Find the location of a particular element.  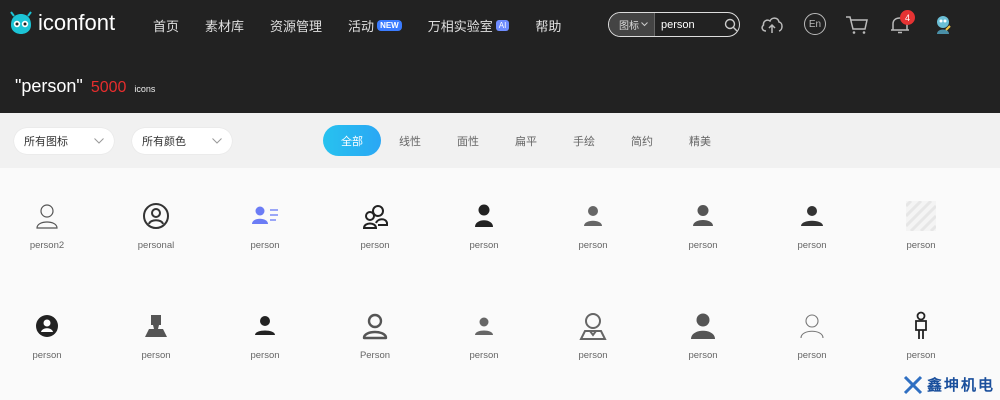

iconfont-logo-icon is located at coordinates (21, 22).